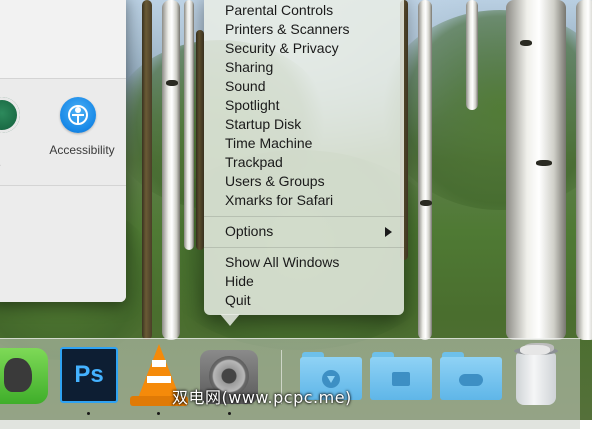 The width and height of the screenshot is (592, 429). I want to click on watermark: 双电网(www.pcpc.me), so click(262, 397).